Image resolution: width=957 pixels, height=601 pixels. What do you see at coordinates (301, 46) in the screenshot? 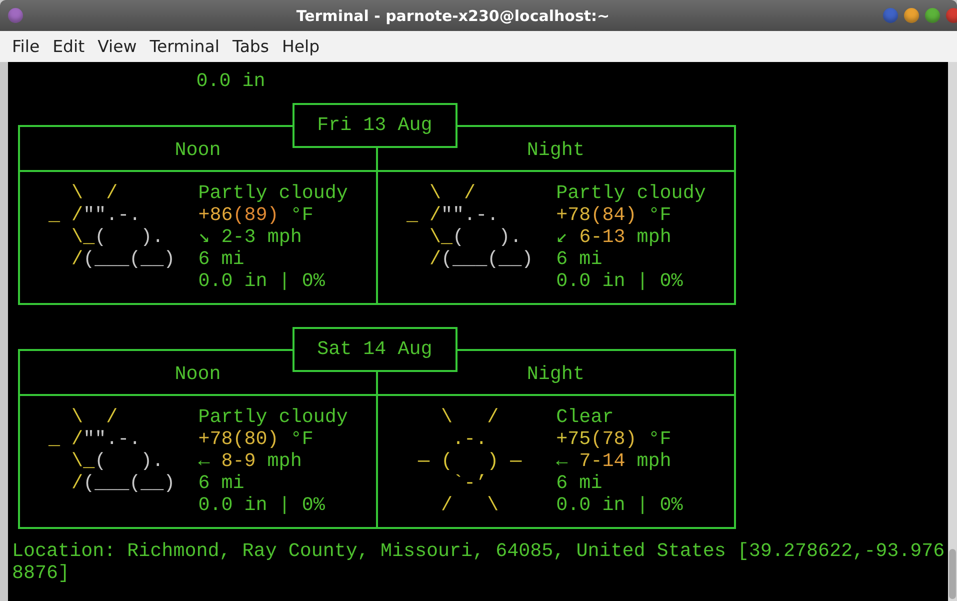
I see `menu-item: Help` at bounding box center [301, 46].